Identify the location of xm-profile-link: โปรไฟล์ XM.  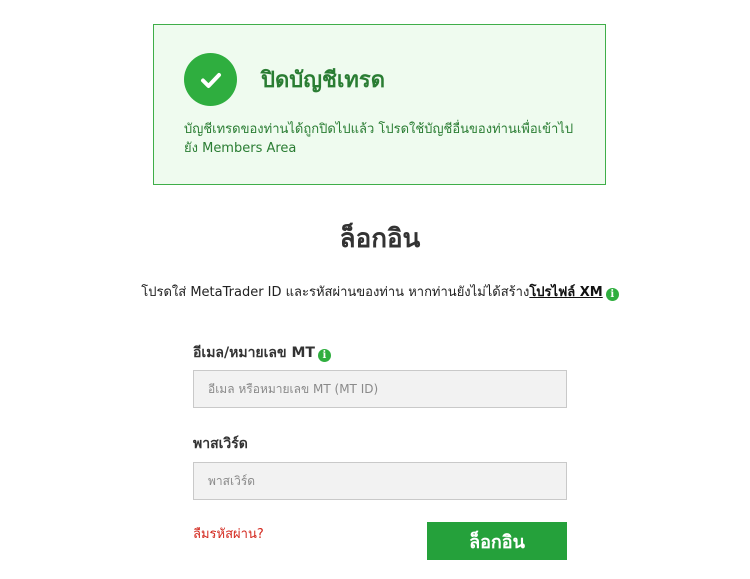
(565, 292).